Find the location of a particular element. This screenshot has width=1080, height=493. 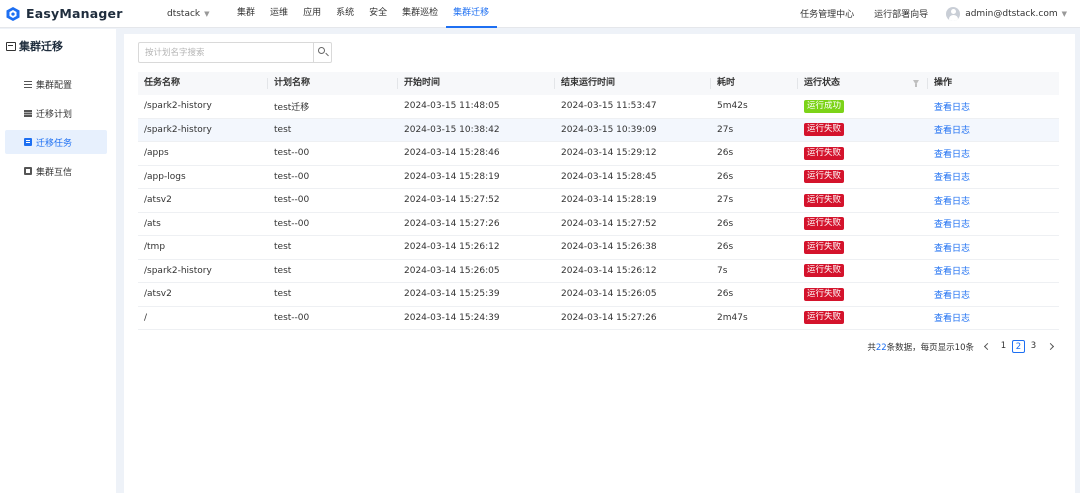

nav-item-apps: 应用 is located at coordinates (312, 14).